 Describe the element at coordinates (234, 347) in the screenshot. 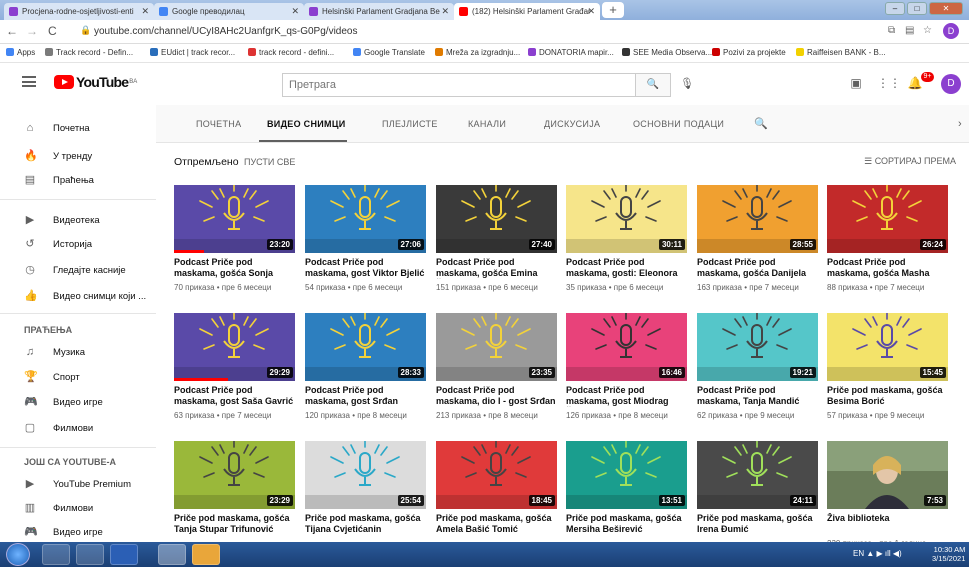

I see `video-thumbnail: 29:29` at that location.